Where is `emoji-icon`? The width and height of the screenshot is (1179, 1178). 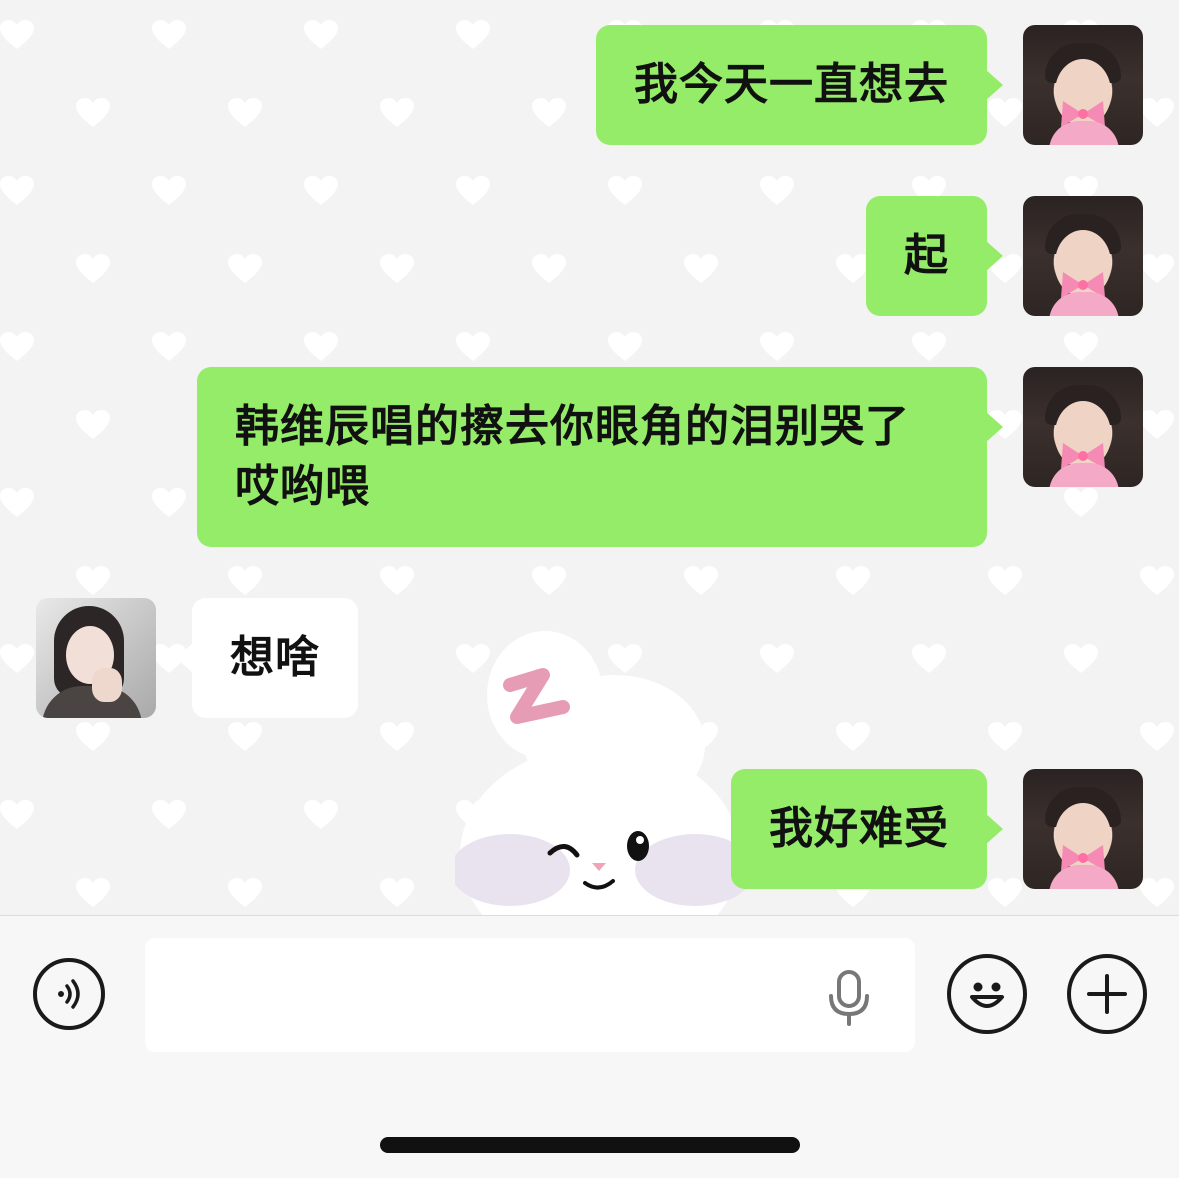 emoji-icon is located at coordinates (987, 995).